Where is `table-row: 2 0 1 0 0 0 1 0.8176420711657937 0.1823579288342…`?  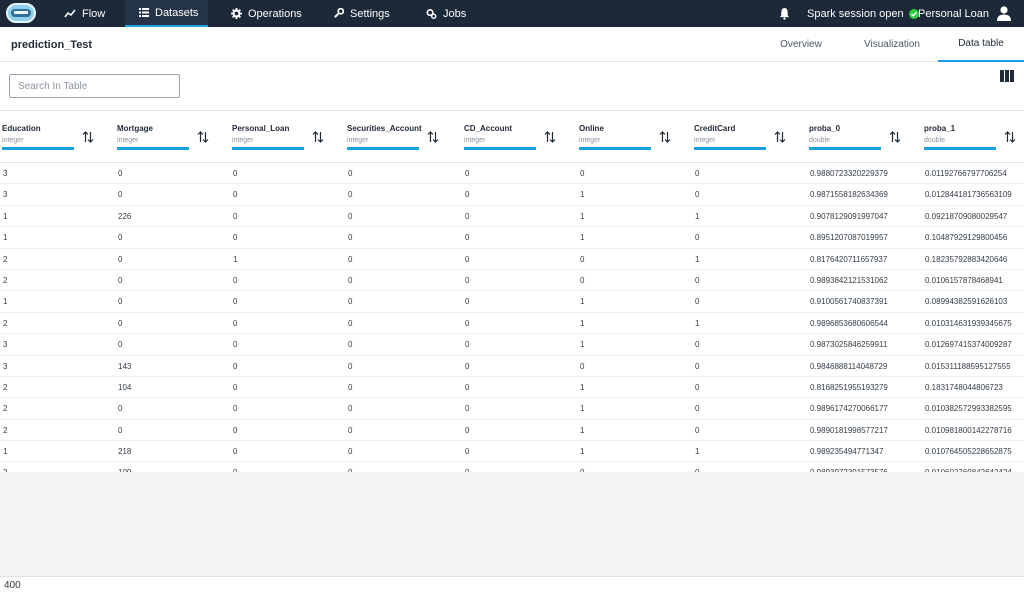
table-row: 2 0 1 0 0 0 1 0.8176420711657937 0.1823579288342… is located at coordinates (512, 259).